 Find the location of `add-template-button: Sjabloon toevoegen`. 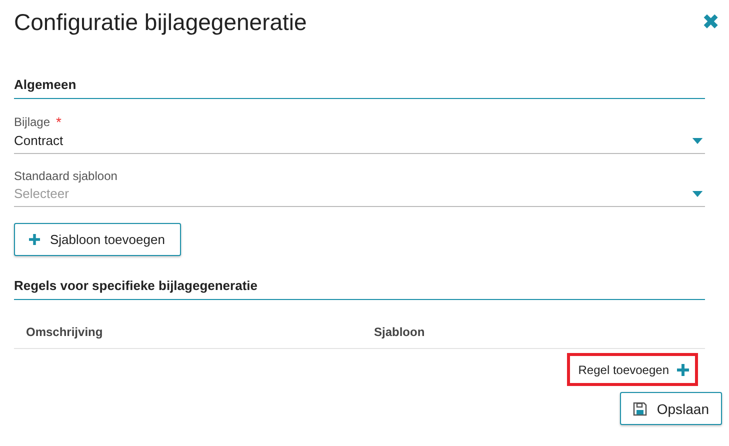

add-template-button: Sjabloon toevoegen is located at coordinates (97, 239).